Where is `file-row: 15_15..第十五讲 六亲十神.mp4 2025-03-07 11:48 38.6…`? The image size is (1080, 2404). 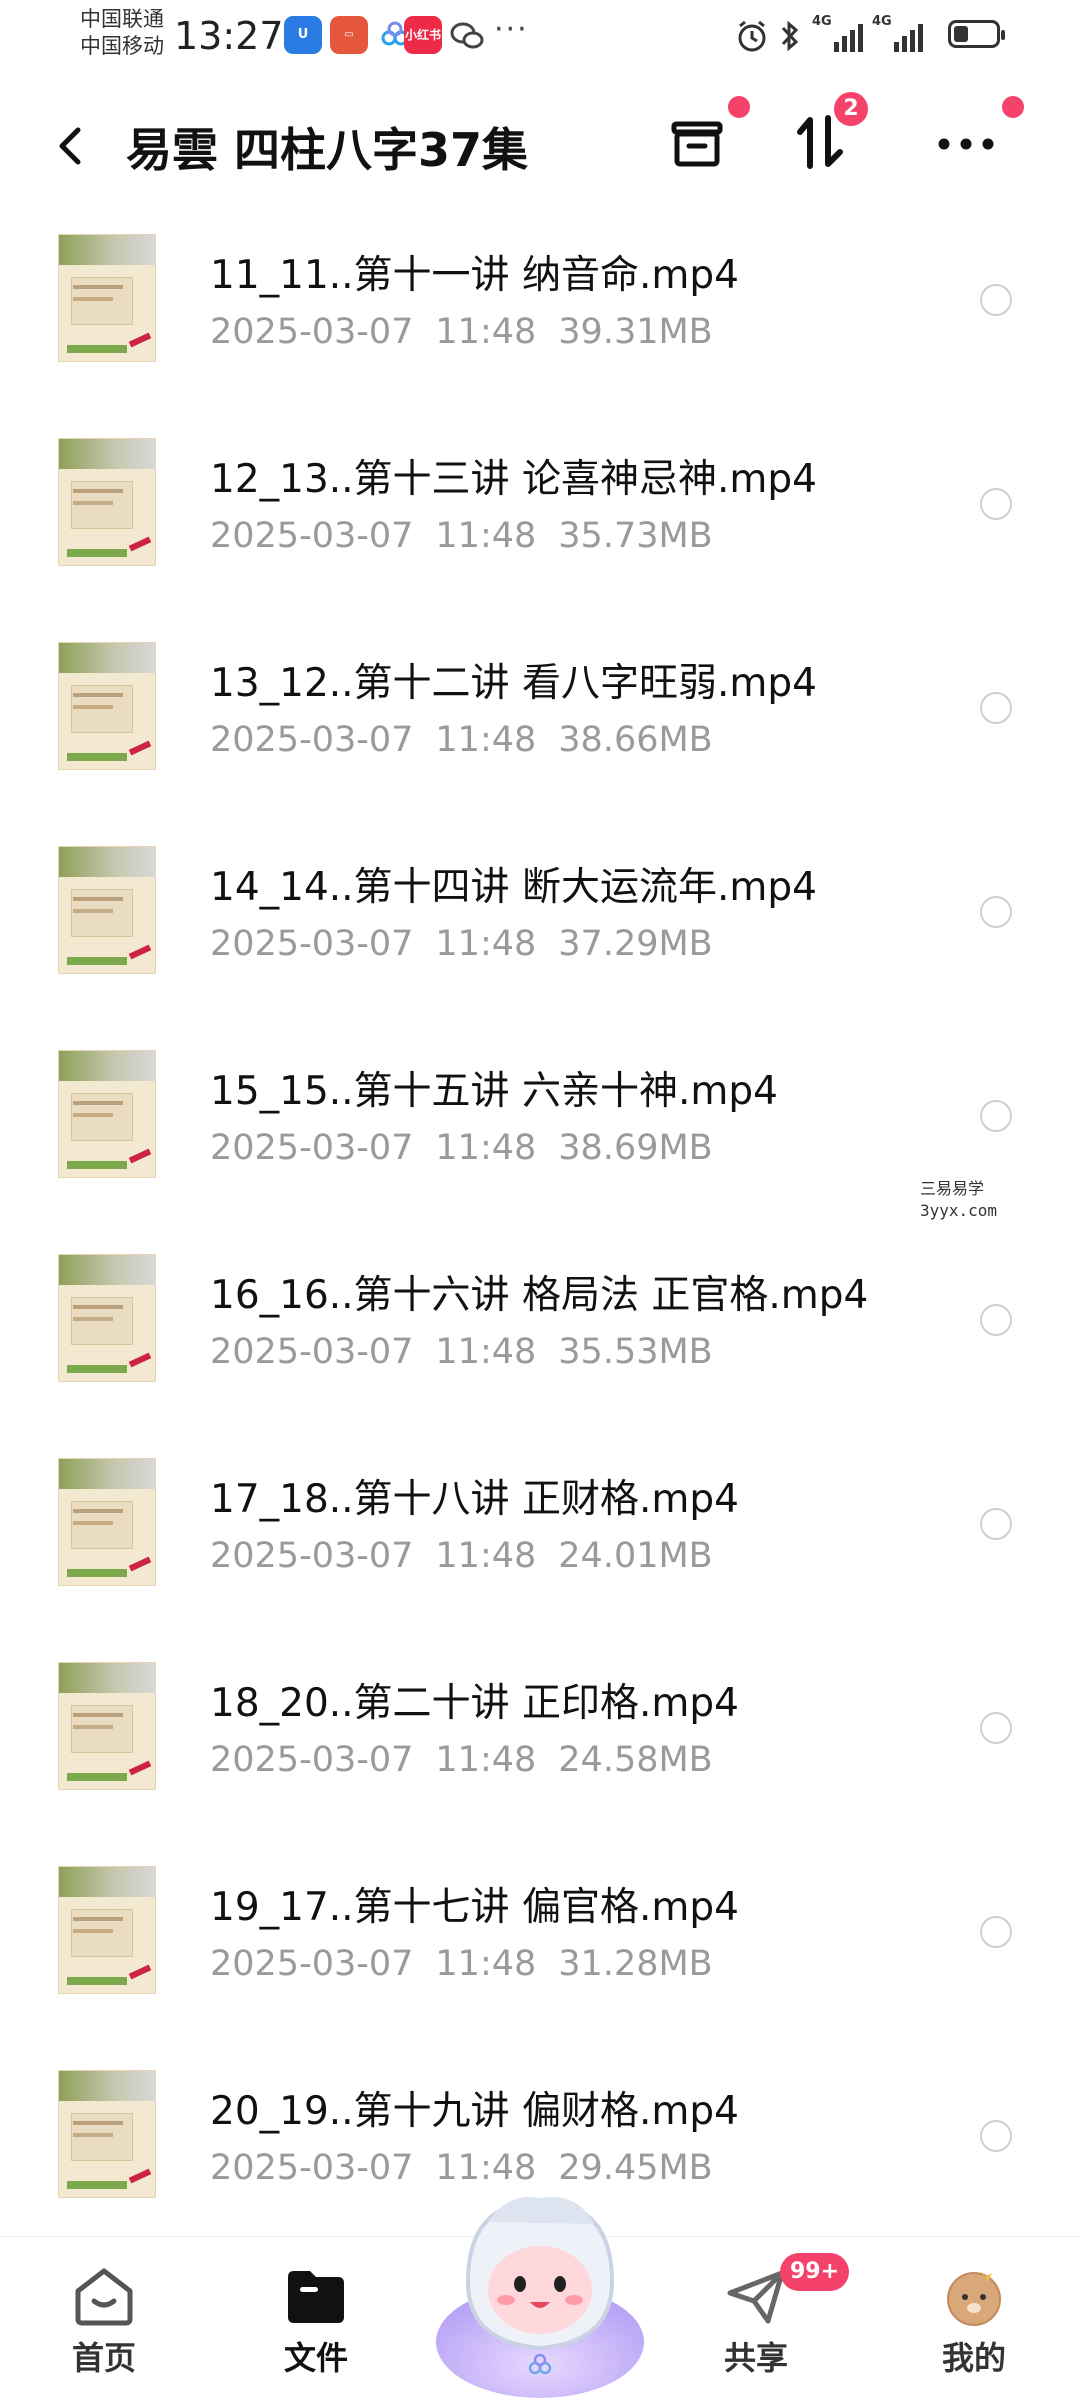
file-row: 15_15..第十五讲 六亲十神.mp4 2025-03-07 11:48 38.6… is located at coordinates (540, 1118).